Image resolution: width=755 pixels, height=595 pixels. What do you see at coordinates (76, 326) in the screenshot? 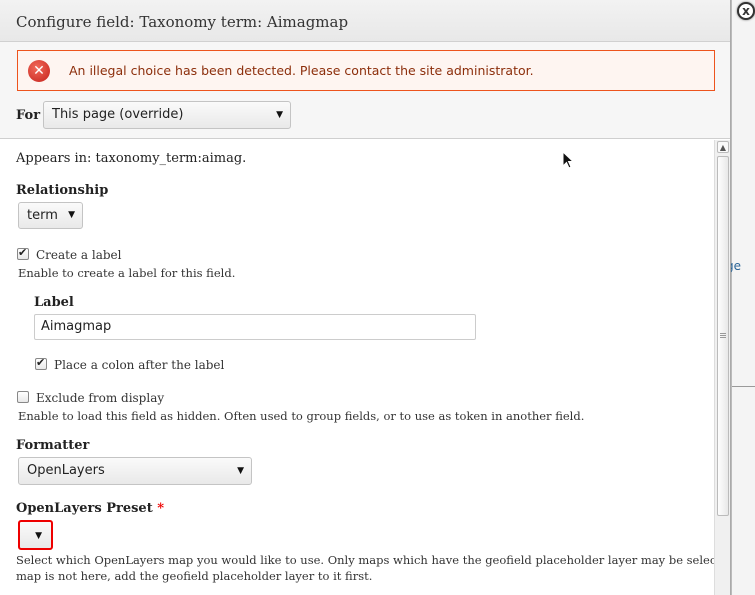
I see `label-input-value: Aimagmap` at bounding box center [76, 326].